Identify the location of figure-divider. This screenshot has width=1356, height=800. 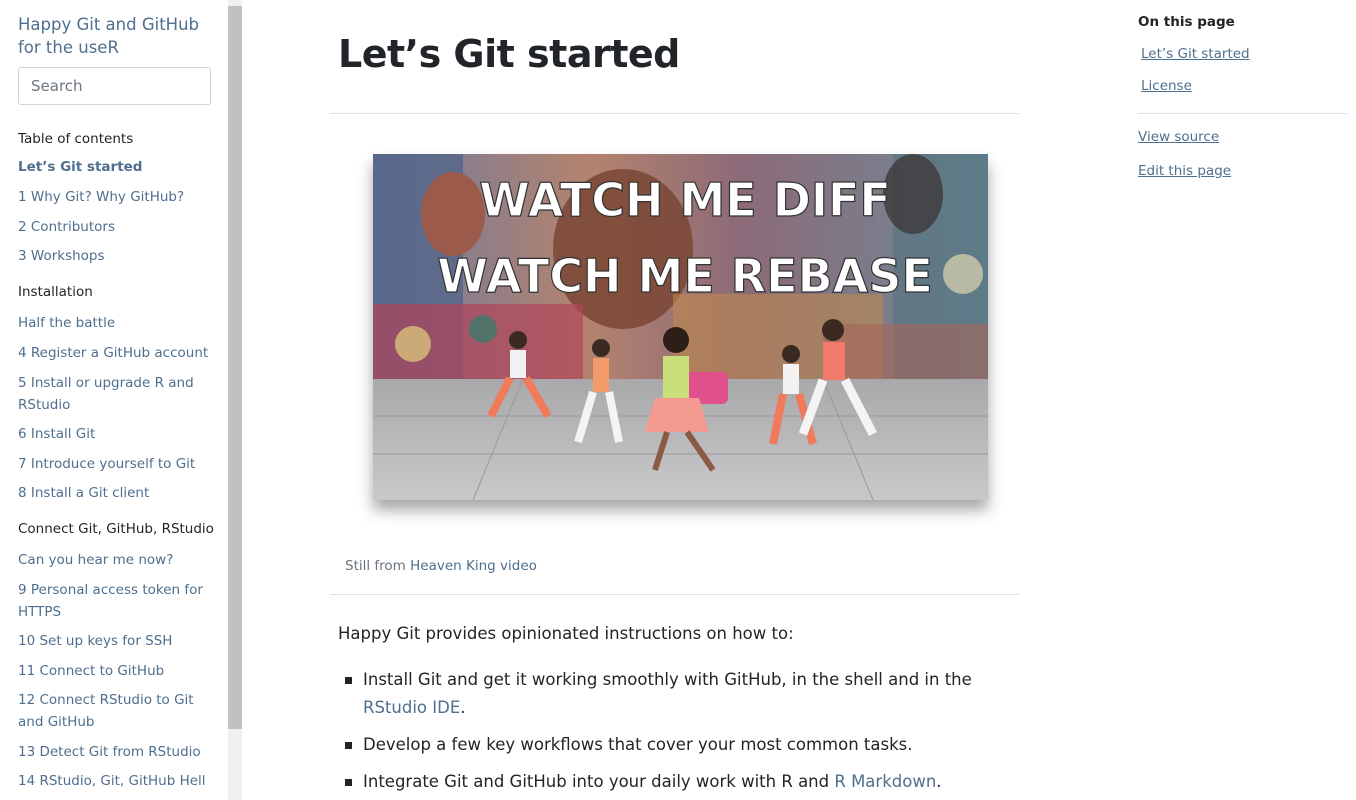
(675, 594).